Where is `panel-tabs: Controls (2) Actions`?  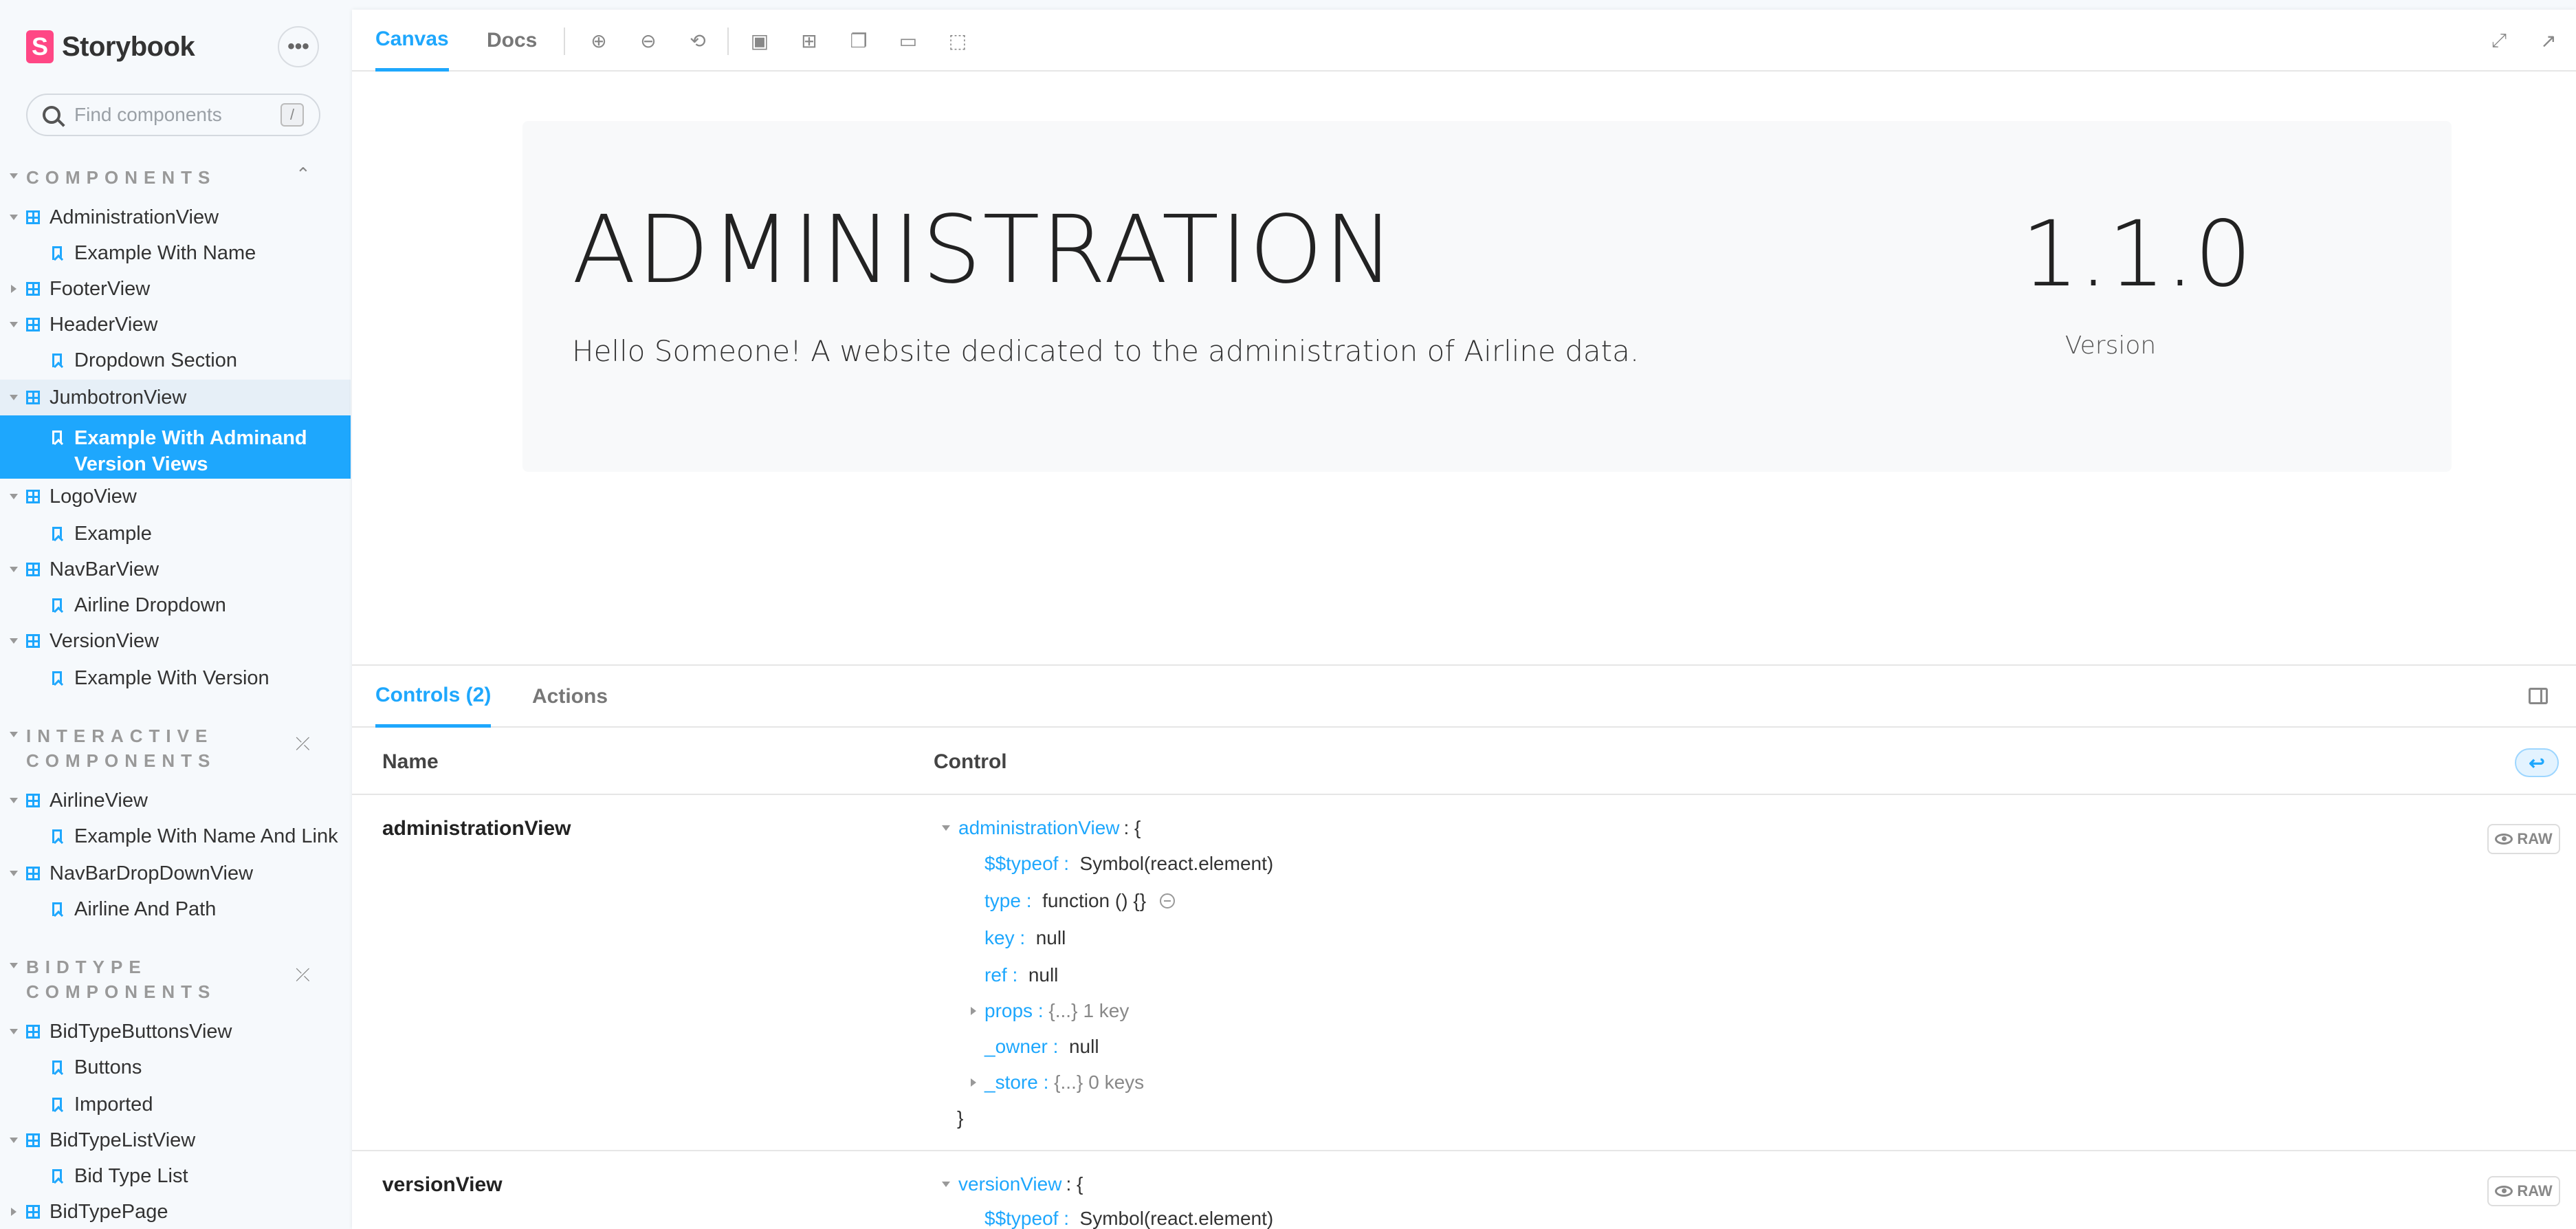
panel-tabs: Controls (2) Actions is located at coordinates (1464, 697).